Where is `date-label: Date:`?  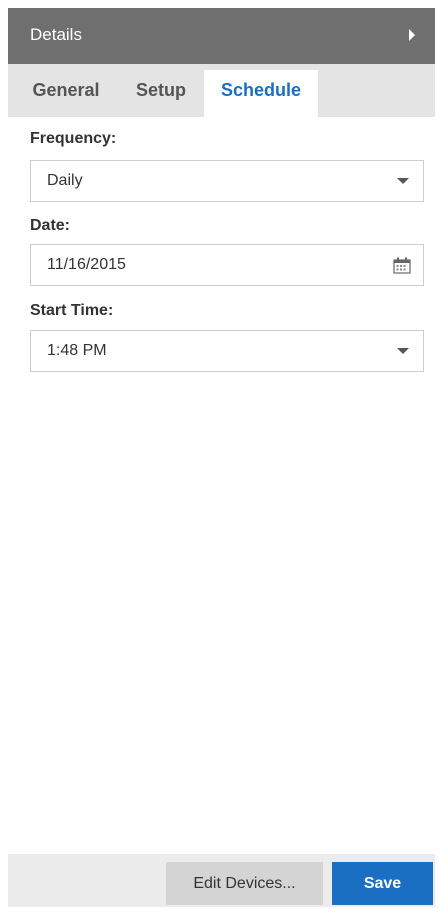 date-label: Date: is located at coordinates (50, 225).